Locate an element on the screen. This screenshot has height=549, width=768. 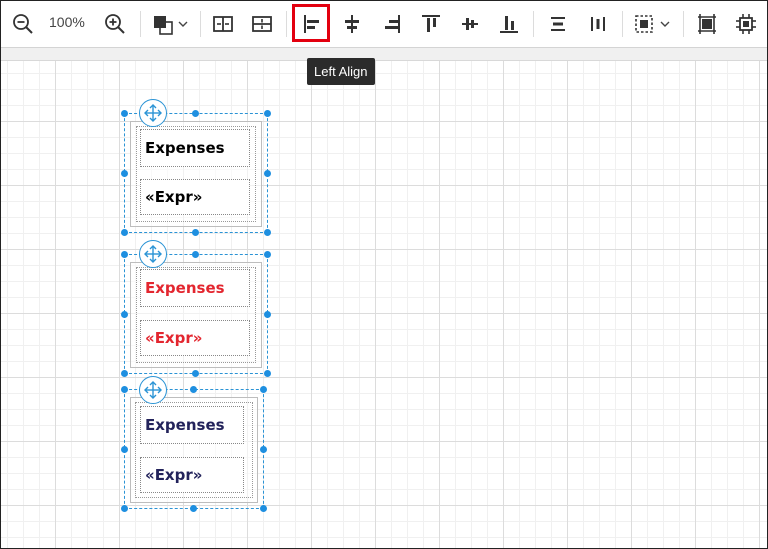
align-center-button is located at coordinates (352, 24).